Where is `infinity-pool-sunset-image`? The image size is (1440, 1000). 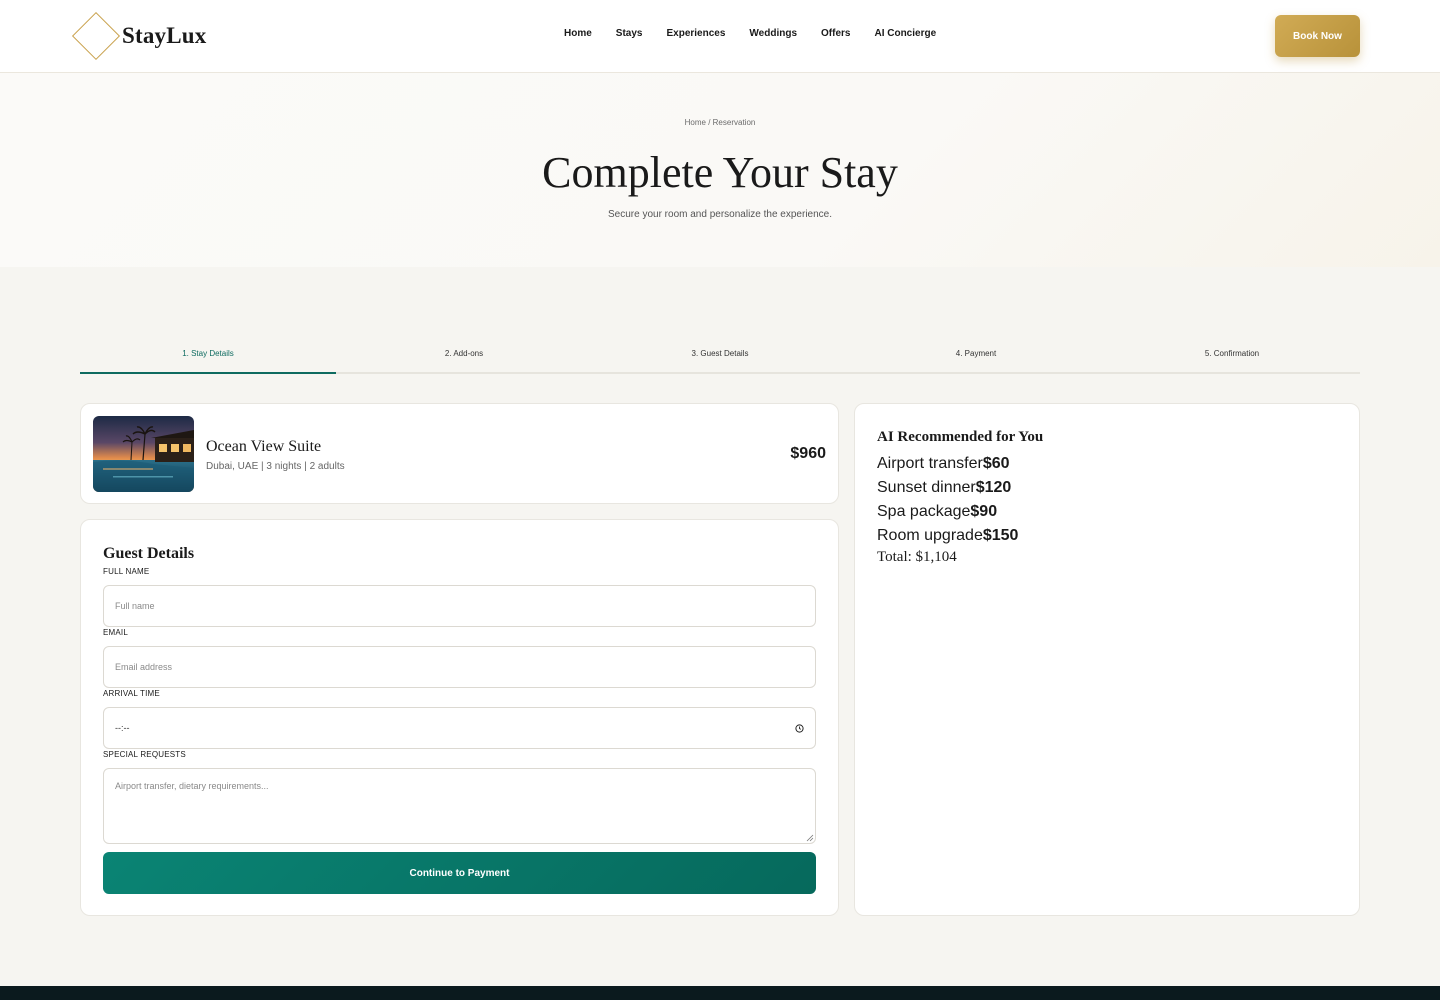
infinity-pool-sunset-image is located at coordinates (143, 454).